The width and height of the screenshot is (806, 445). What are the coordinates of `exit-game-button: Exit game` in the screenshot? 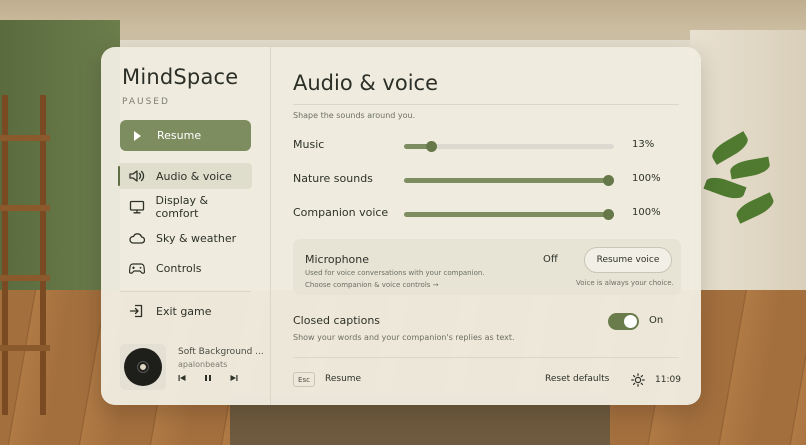 It's located at (185, 311).